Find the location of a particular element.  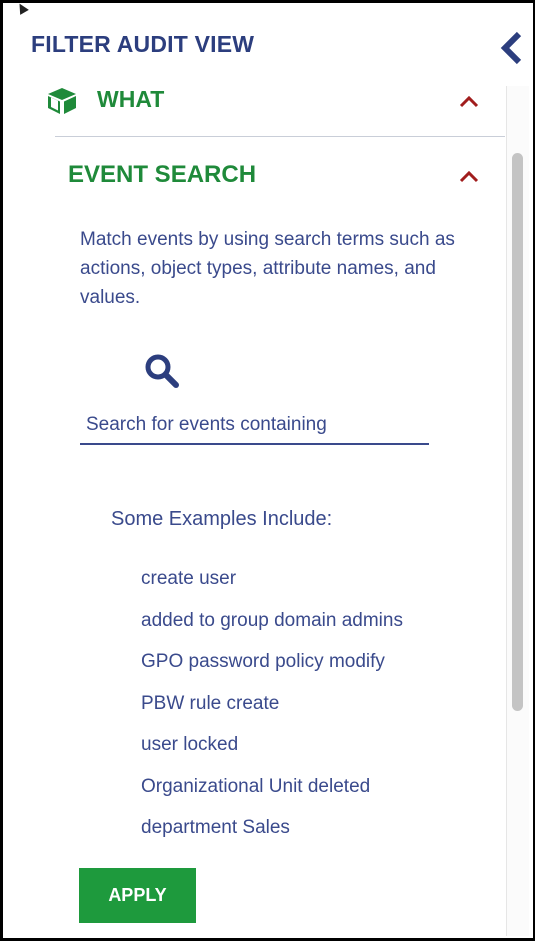

example-item: Organizational Unit deleted is located at coordinates (272, 787).